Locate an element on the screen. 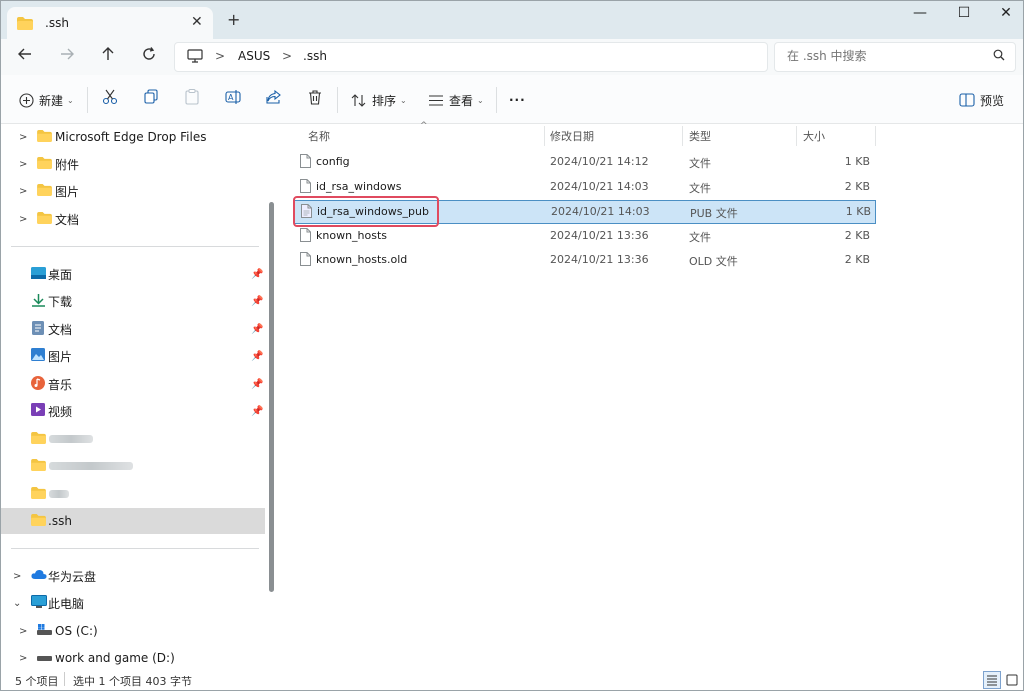  selection-info: 选中 1 个项目 403 字节 is located at coordinates (132, 681).